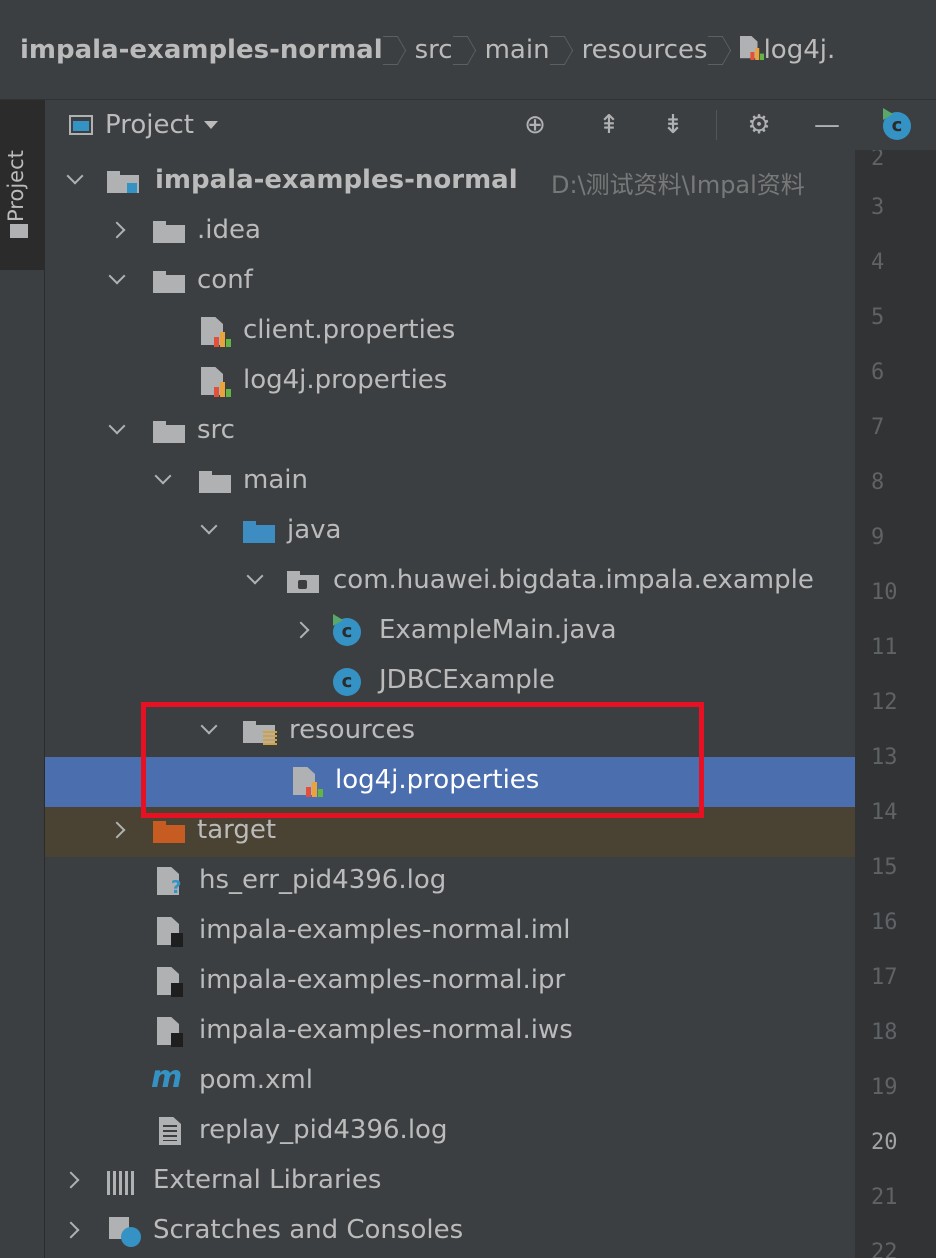 The height and width of the screenshot is (1258, 936). What do you see at coordinates (22, 679) in the screenshot?
I see `tool-window-stripe: Project` at bounding box center [22, 679].